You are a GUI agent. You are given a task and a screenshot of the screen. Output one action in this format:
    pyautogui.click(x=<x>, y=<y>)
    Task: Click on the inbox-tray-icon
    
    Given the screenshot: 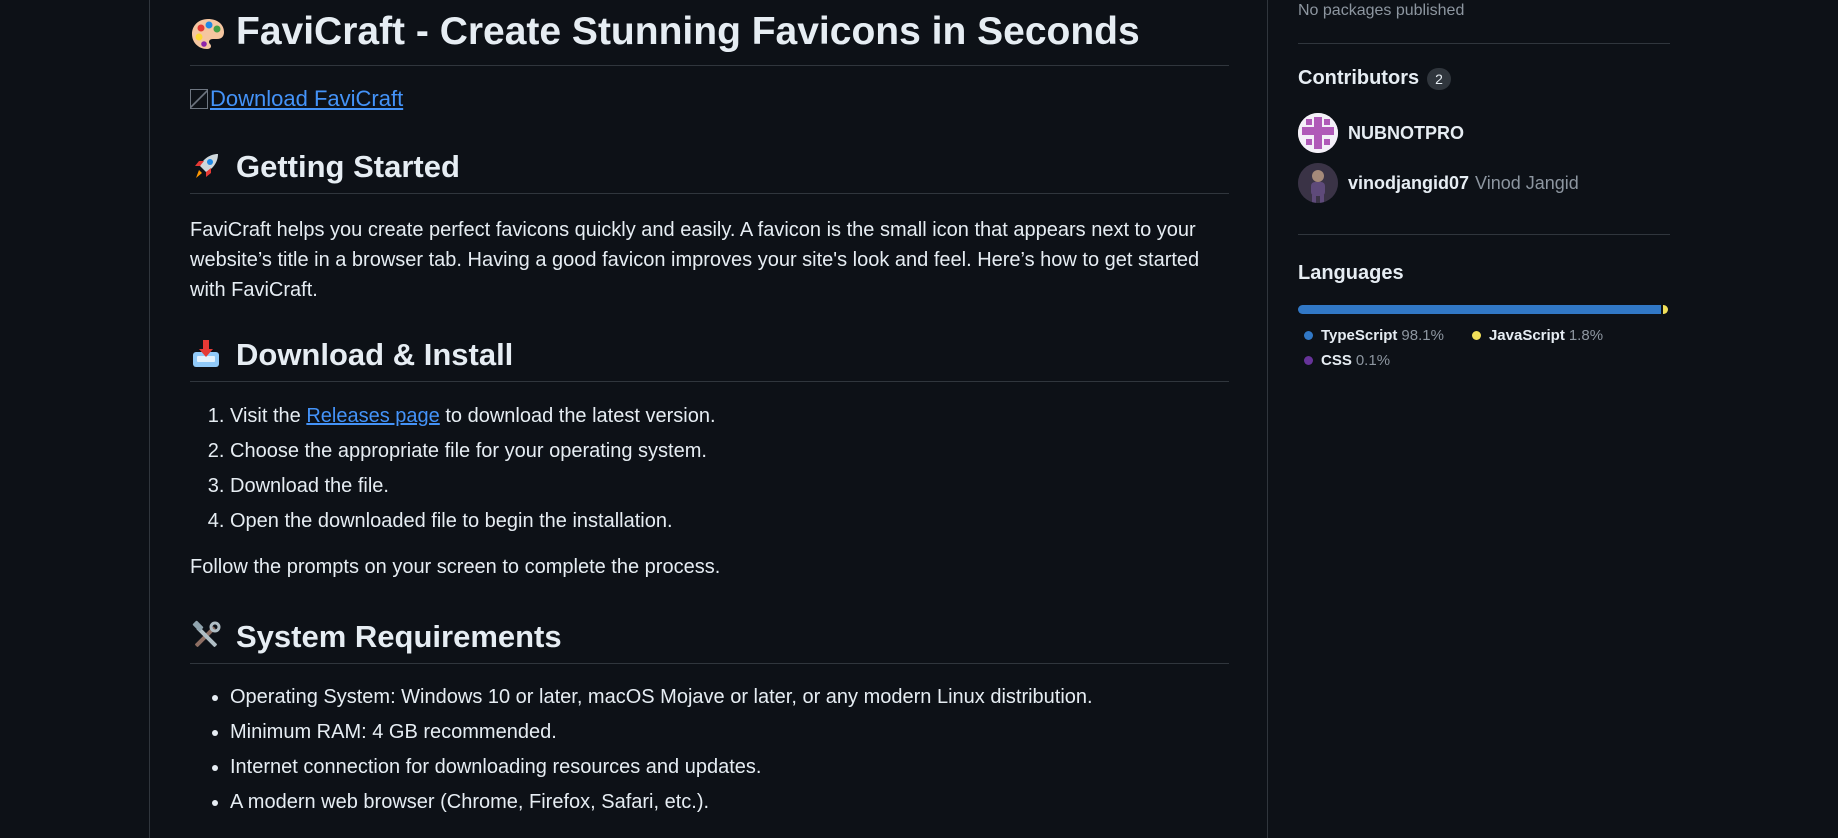 What is the action you would take?
    pyautogui.click(x=206, y=354)
    